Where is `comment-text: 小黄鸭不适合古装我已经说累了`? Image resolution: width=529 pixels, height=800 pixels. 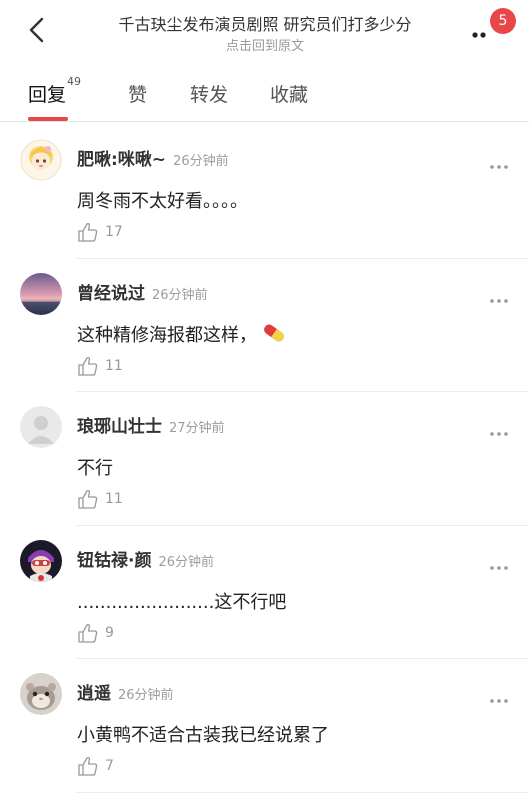 comment-text: 小黄鸭不适合古装我已经说累了 is located at coordinates (203, 735).